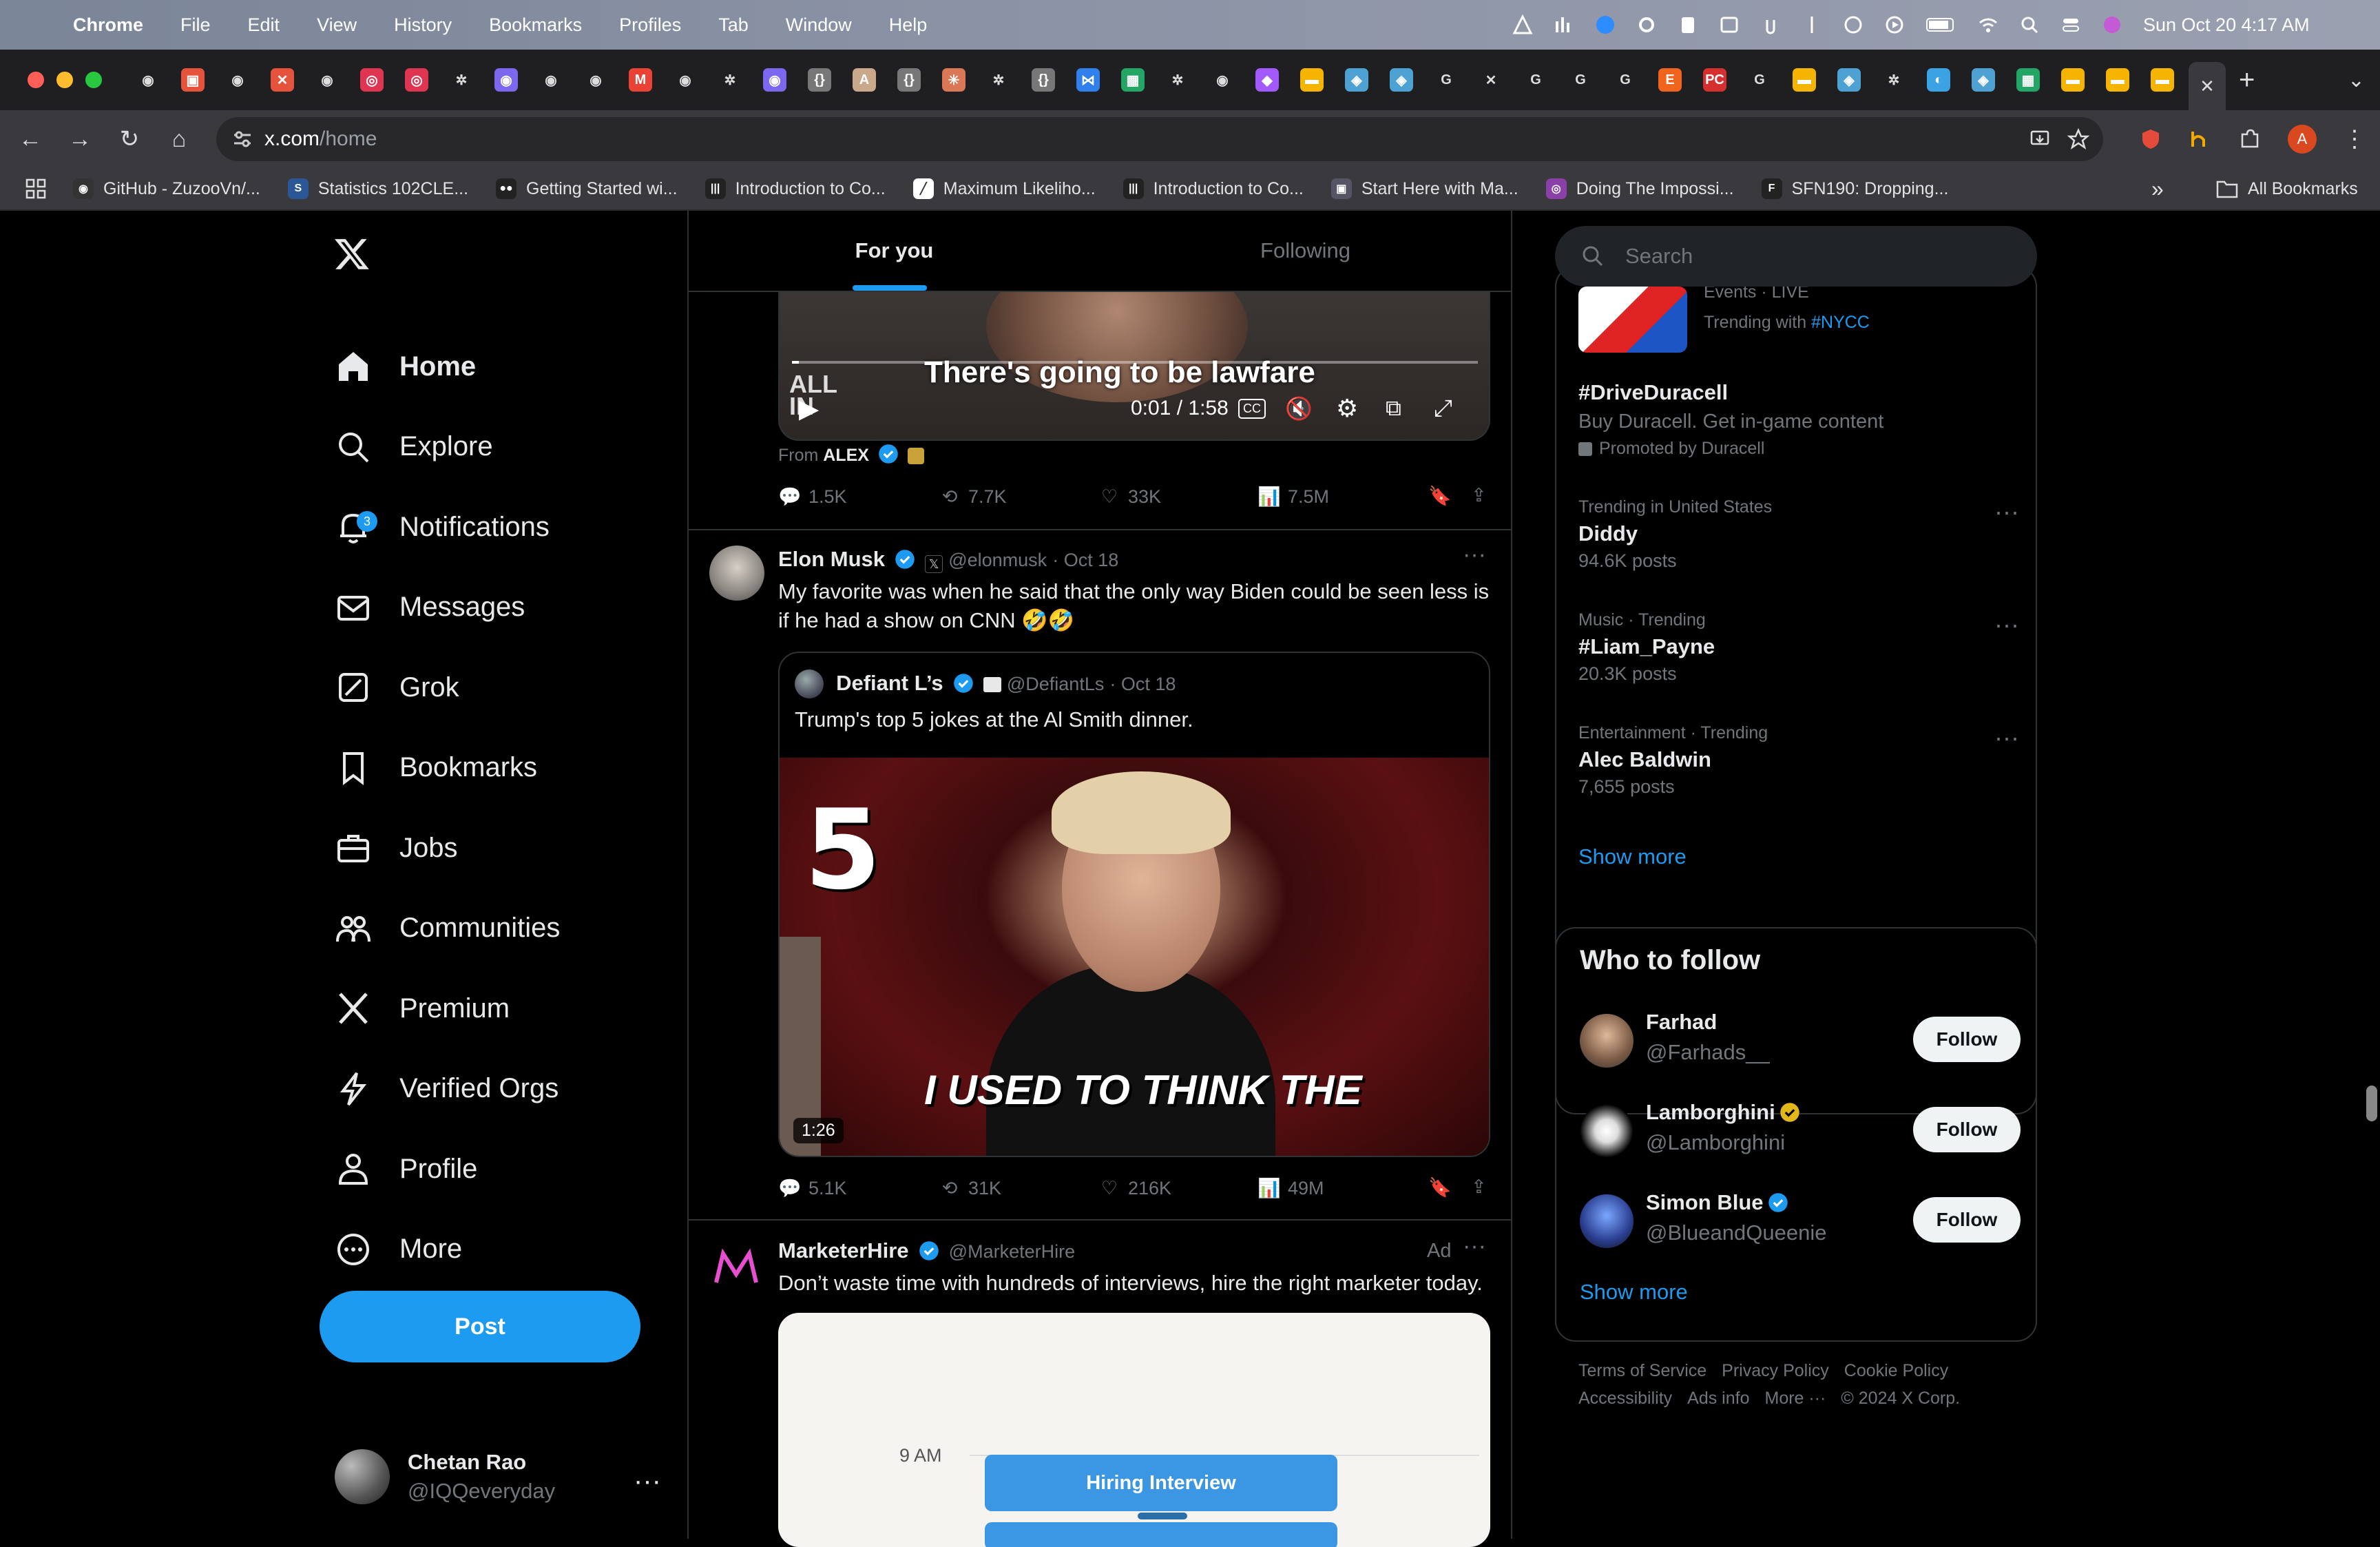  I want to click on x-logo-icon, so click(351, 255).